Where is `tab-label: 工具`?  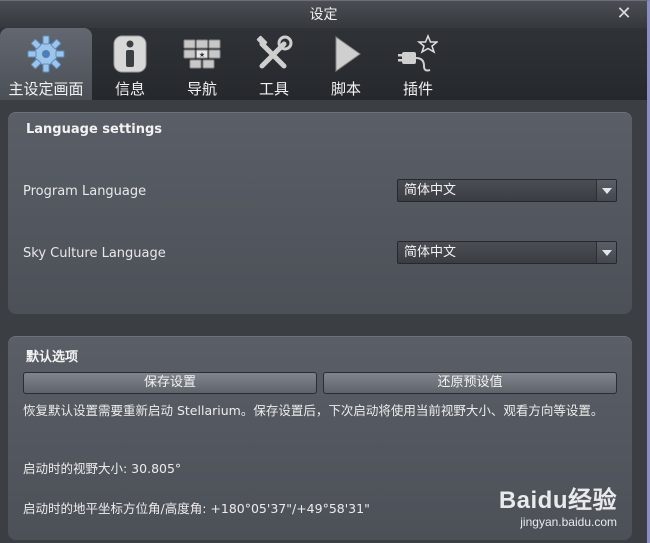
tab-label: 工具 is located at coordinates (273, 89).